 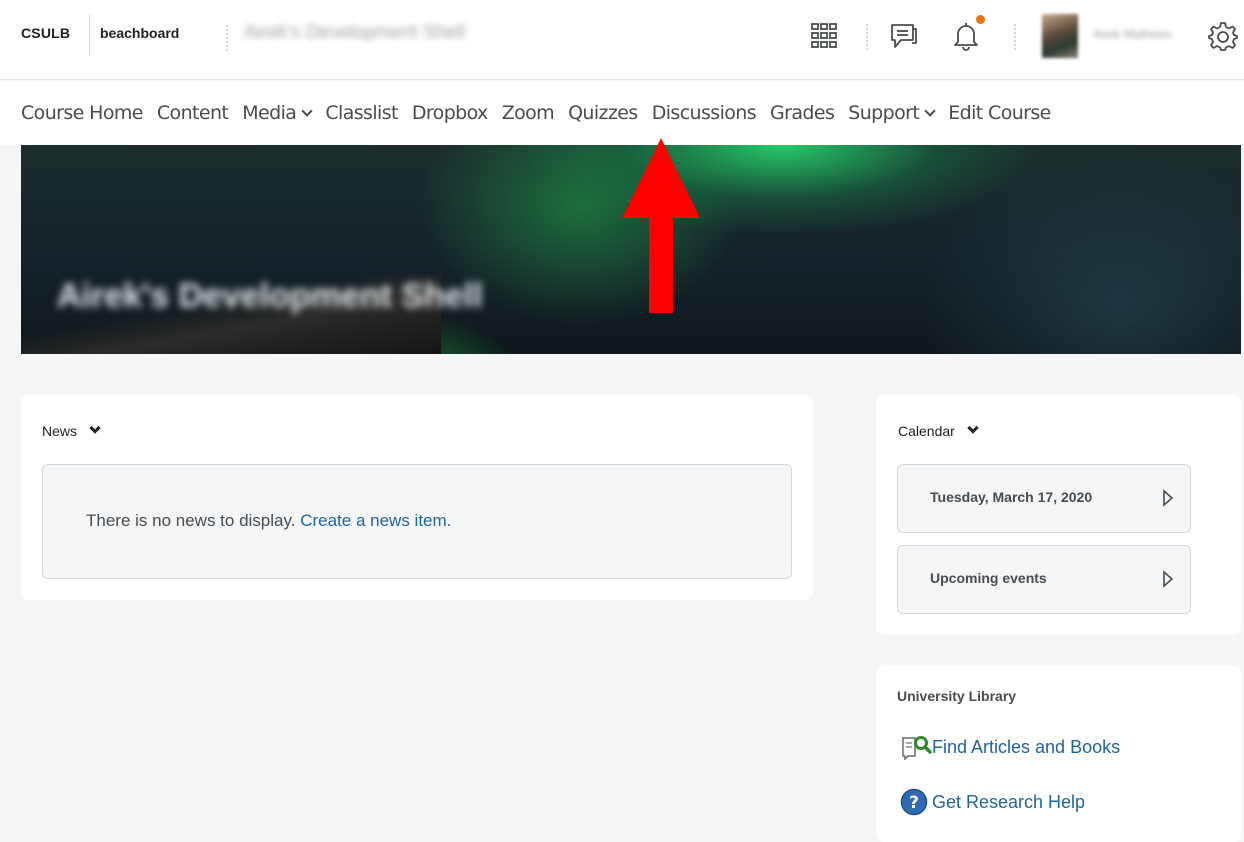 I want to click on help-circle-icon: ?, so click(x=914, y=802).